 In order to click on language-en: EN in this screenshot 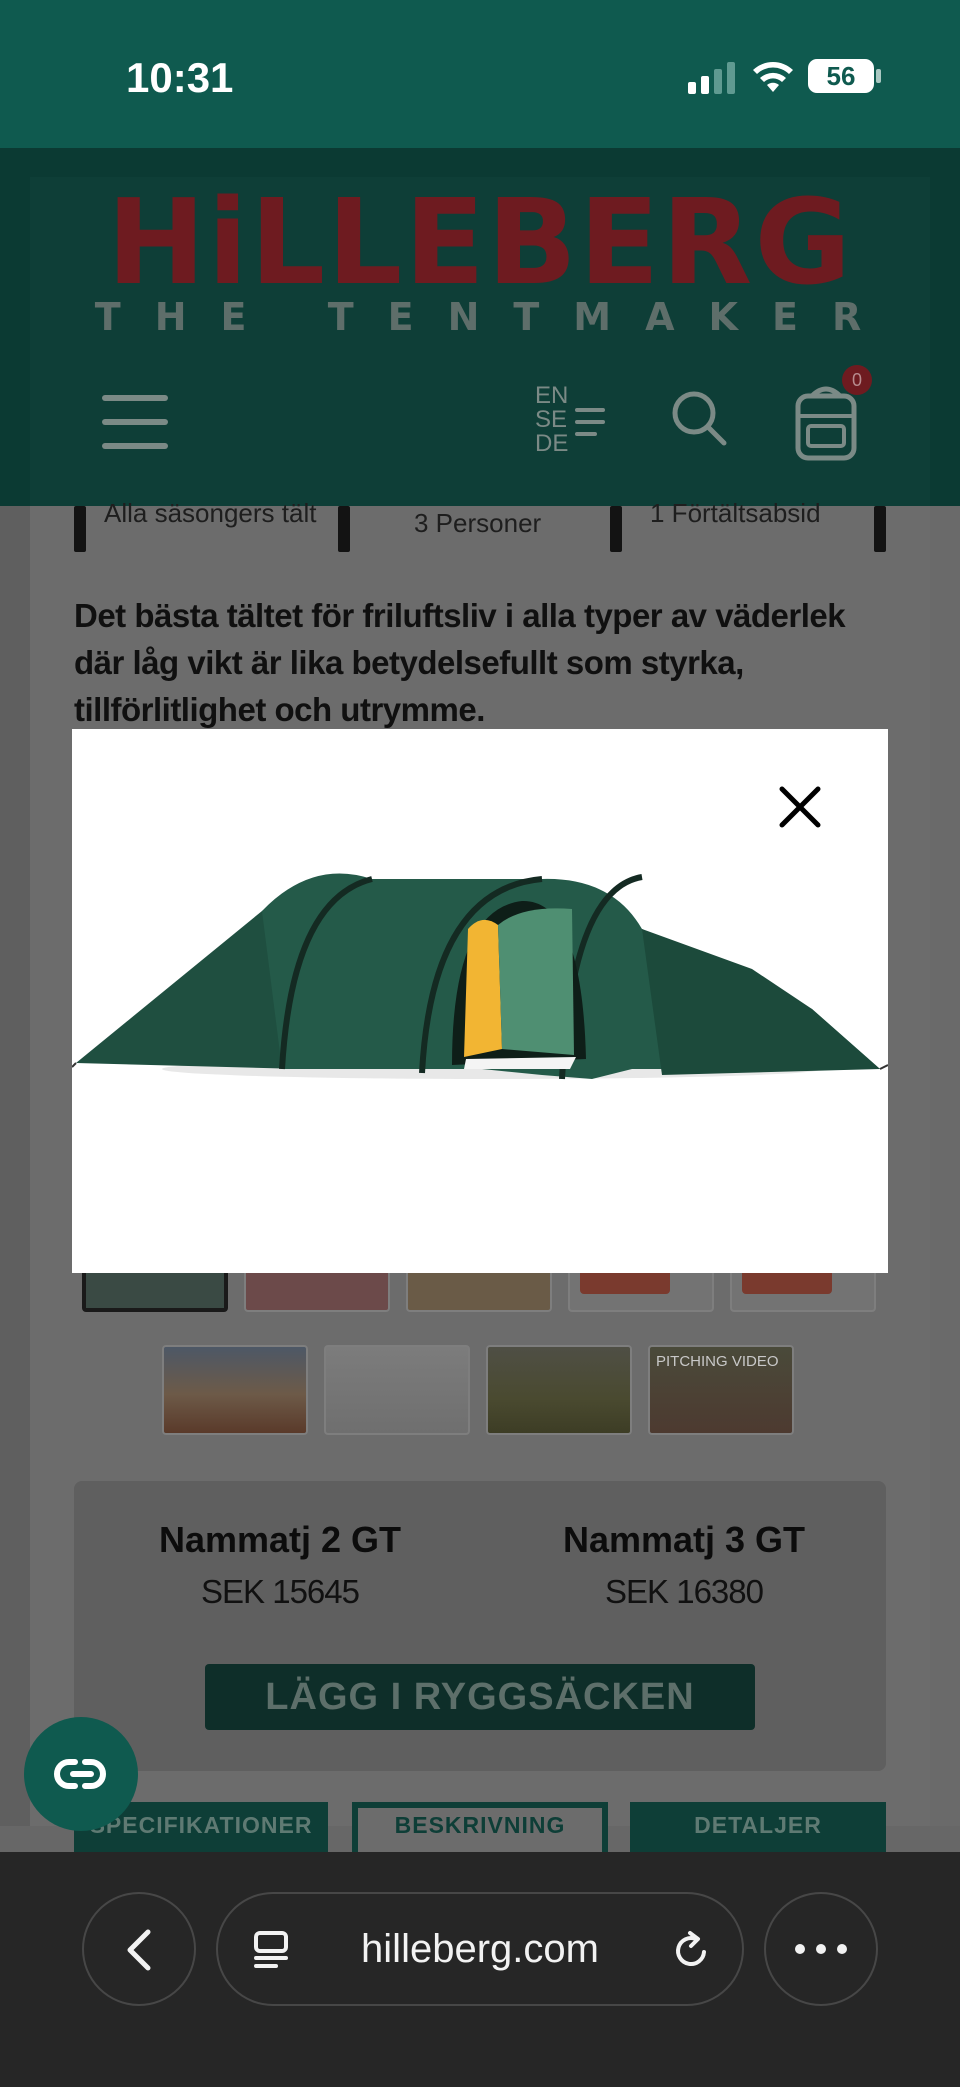, I will do `click(552, 395)`.